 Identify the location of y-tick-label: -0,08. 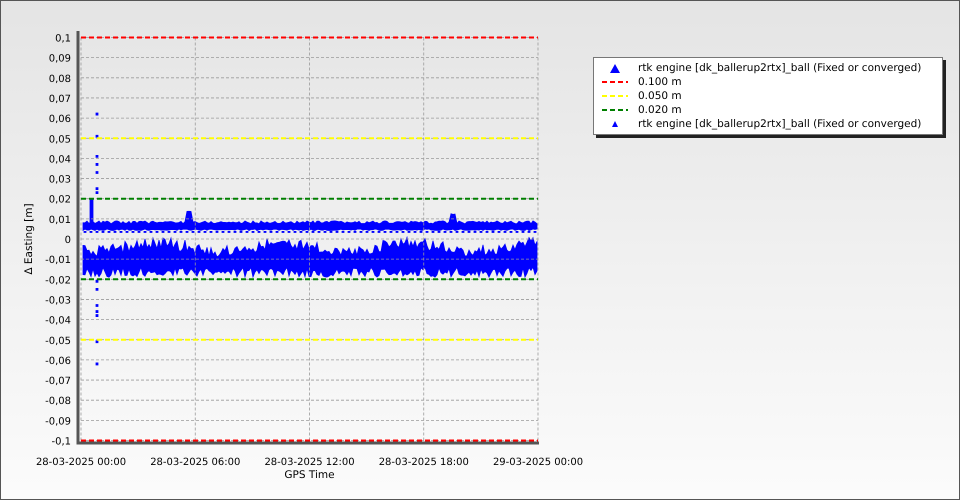
(58, 402).